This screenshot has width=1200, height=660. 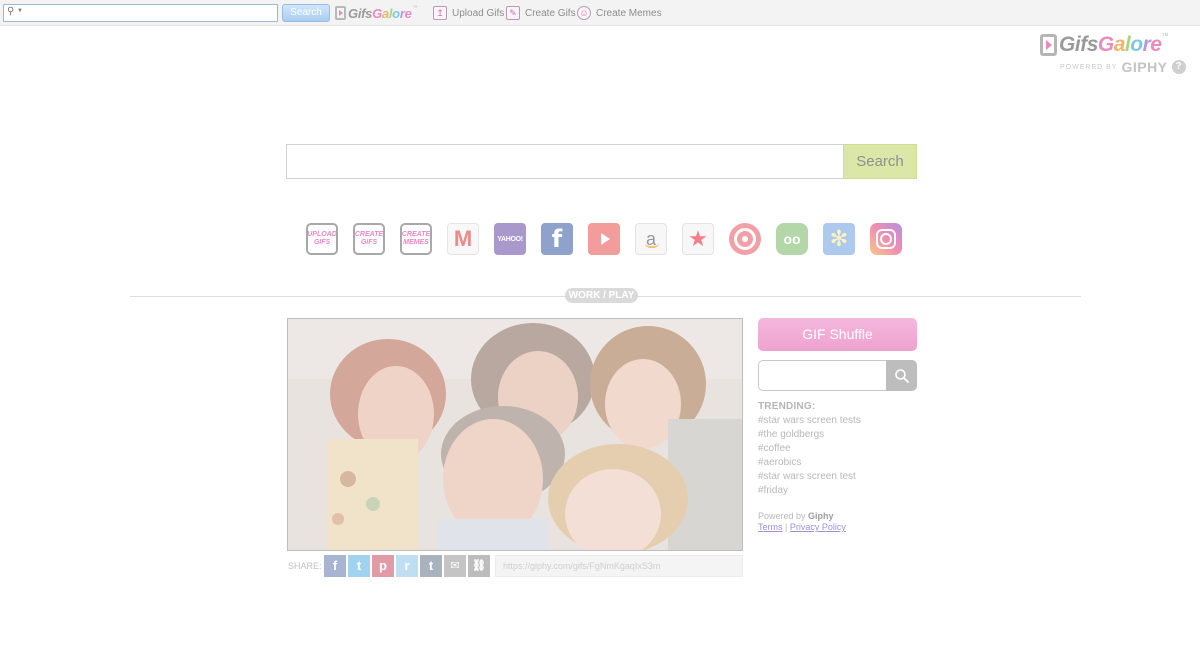 I want to click on youtube-icon, so click(x=605, y=239).